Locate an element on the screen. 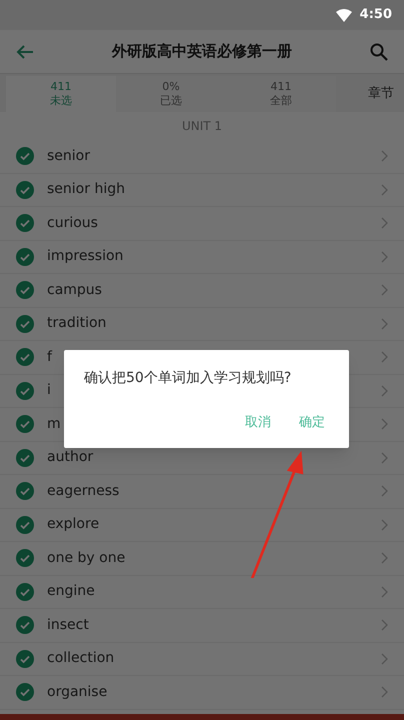 This screenshot has height=720, width=404. word-row: senior is located at coordinates (202, 157).